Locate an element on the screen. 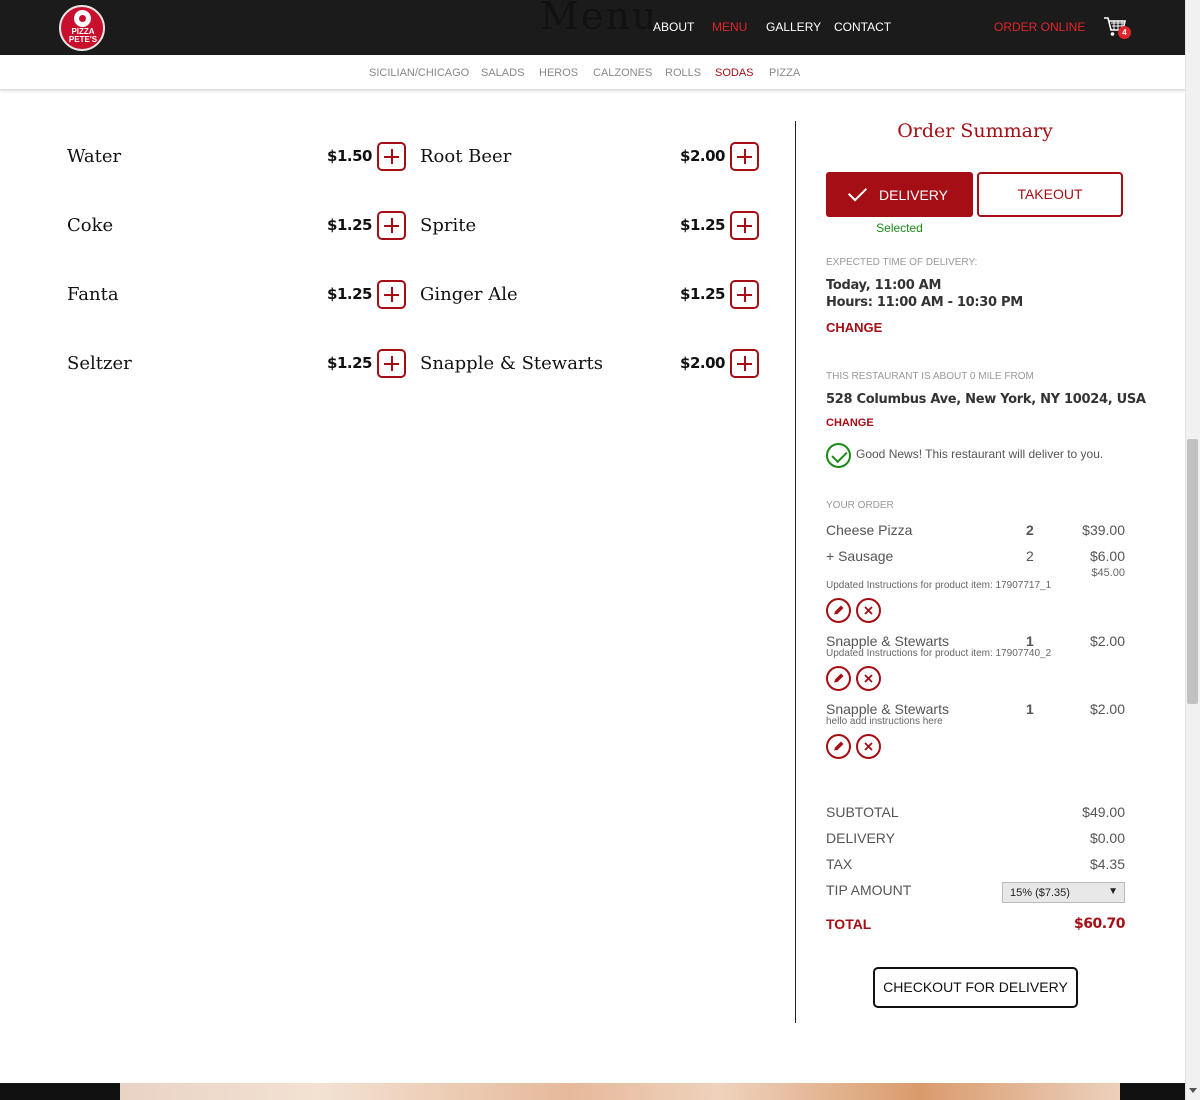 The image size is (1200, 1100). change-address-link: CHANGE is located at coordinates (850, 423).